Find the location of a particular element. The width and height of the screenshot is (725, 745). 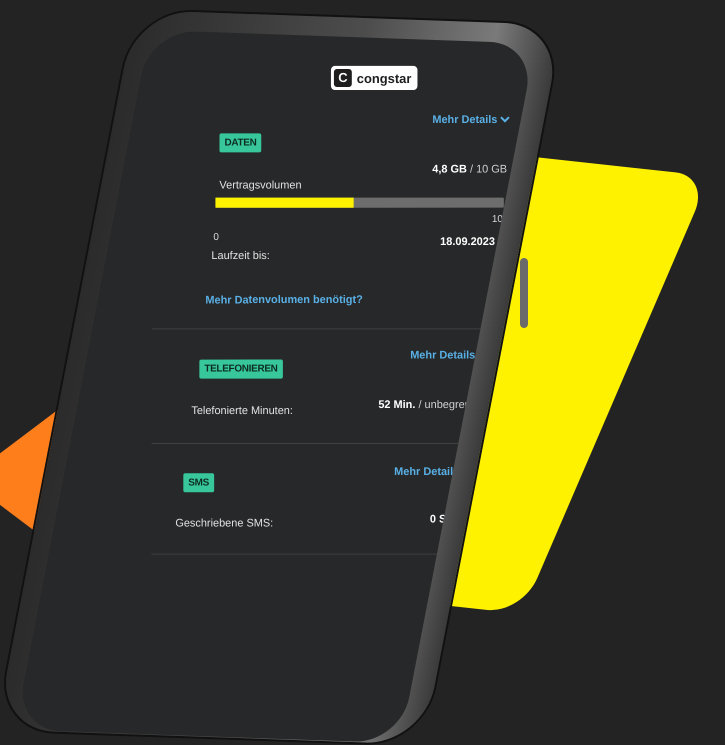

data-used: 4,8 GB is located at coordinates (449, 169).